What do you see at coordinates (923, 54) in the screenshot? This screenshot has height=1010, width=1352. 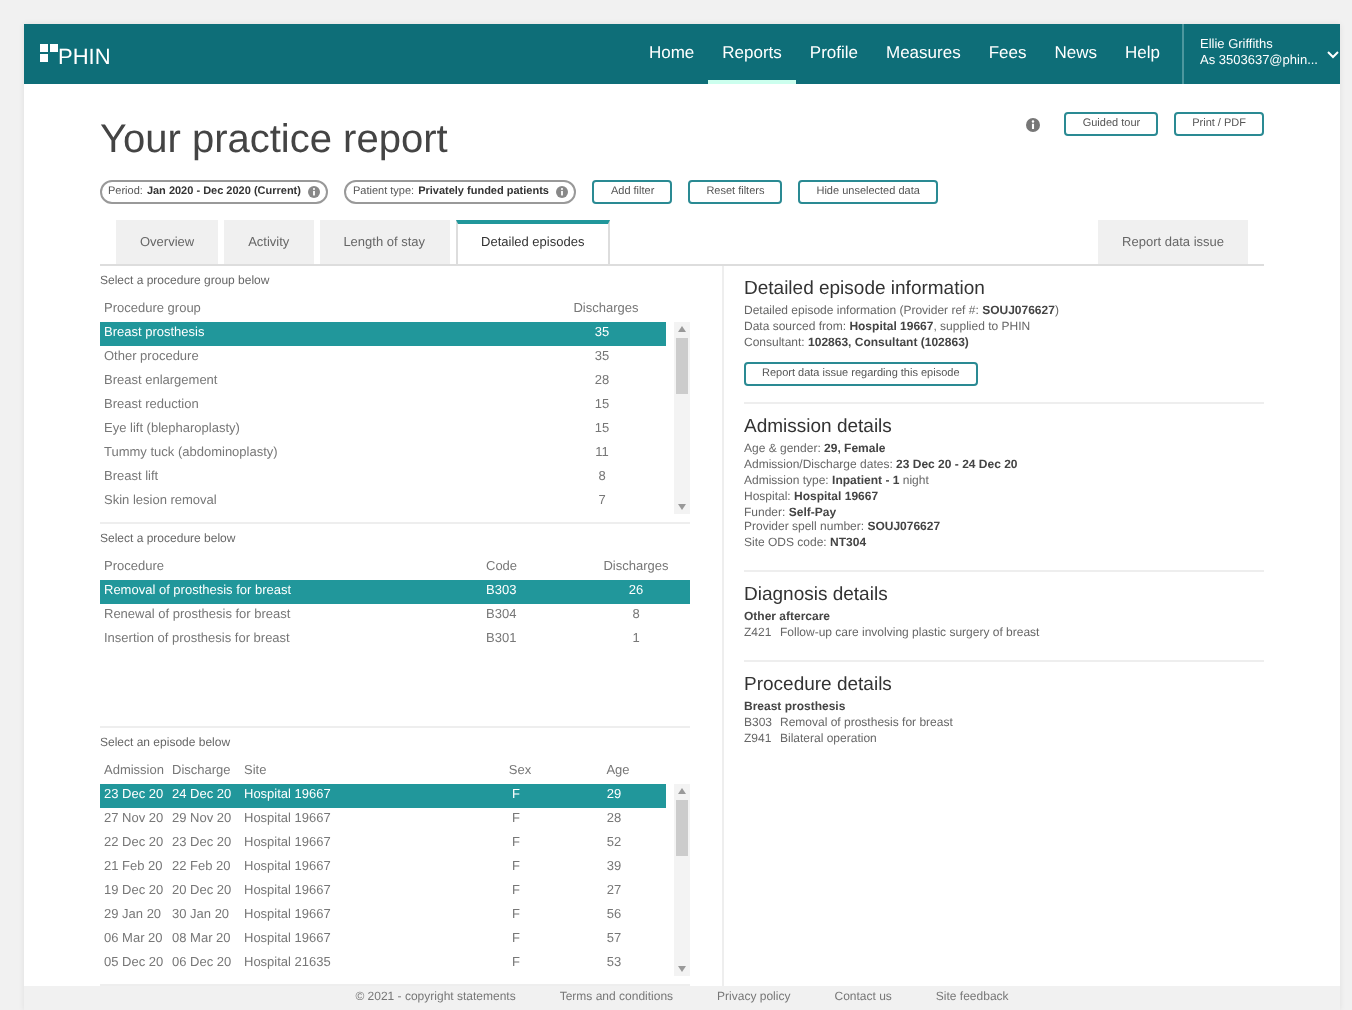 I see `nav-link: Measures` at bounding box center [923, 54].